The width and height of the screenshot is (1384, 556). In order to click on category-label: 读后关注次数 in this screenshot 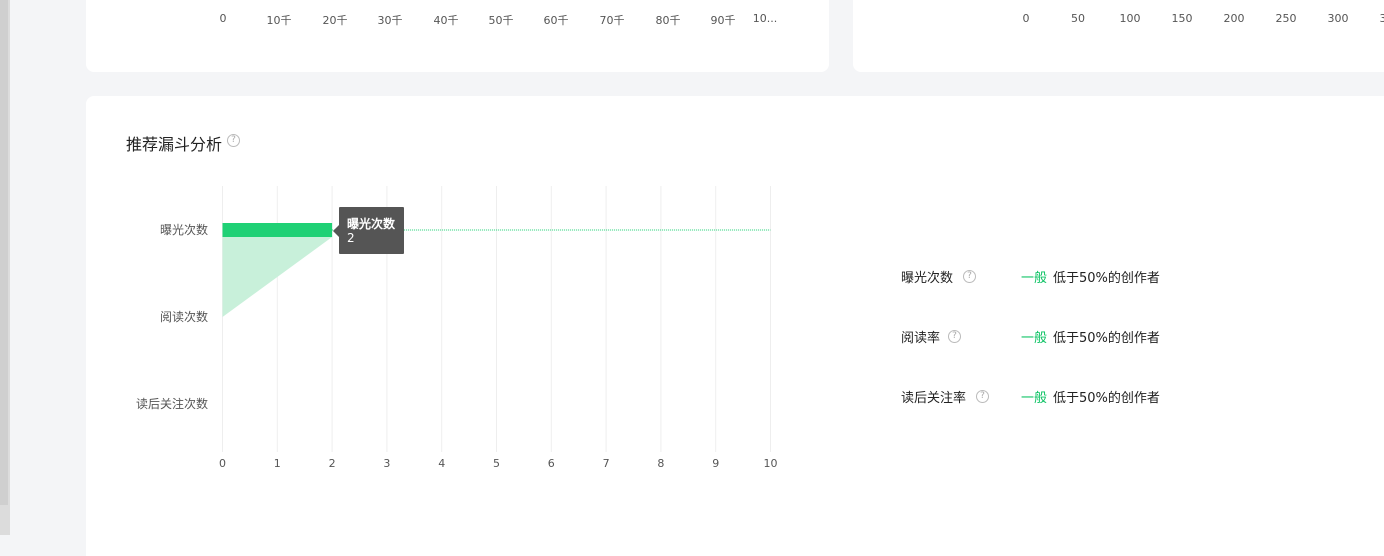, I will do `click(172, 403)`.